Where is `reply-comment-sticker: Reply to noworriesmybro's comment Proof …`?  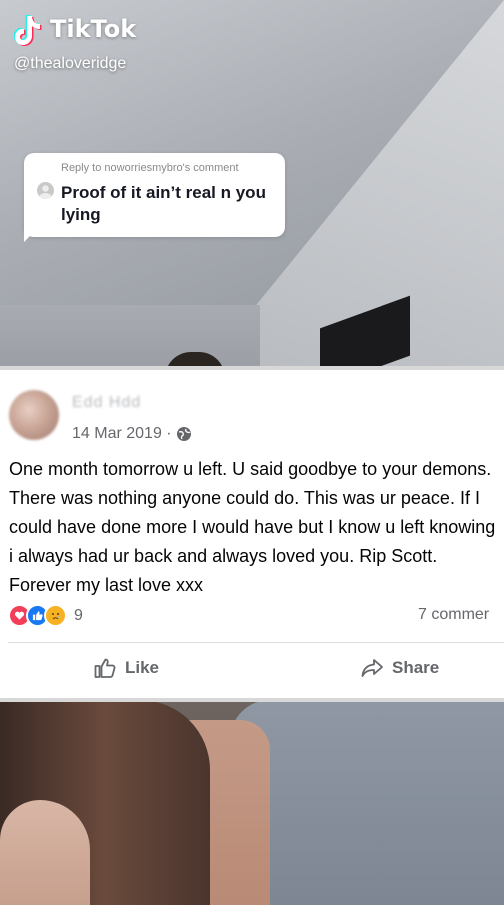
reply-comment-sticker: Reply to noworriesmybro's comment Proof … is located at coordinates (154, 195).